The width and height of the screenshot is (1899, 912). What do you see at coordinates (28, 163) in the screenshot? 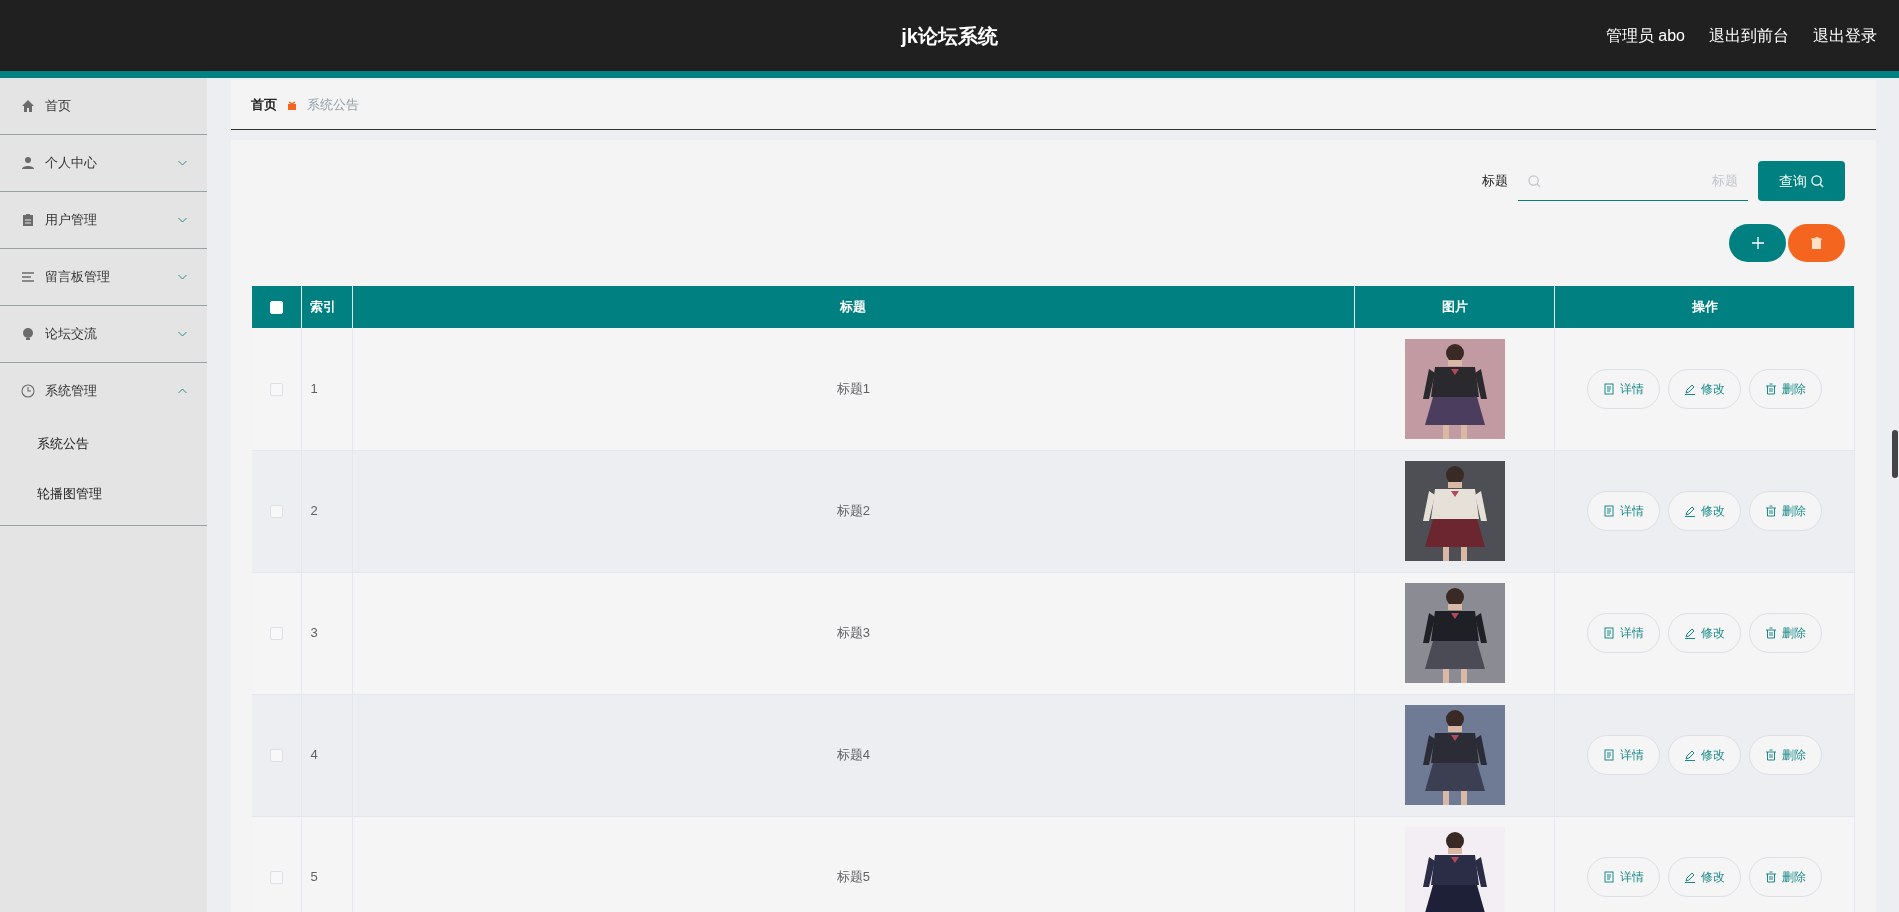
I see `user-icon` at bounding box center [28, 163].